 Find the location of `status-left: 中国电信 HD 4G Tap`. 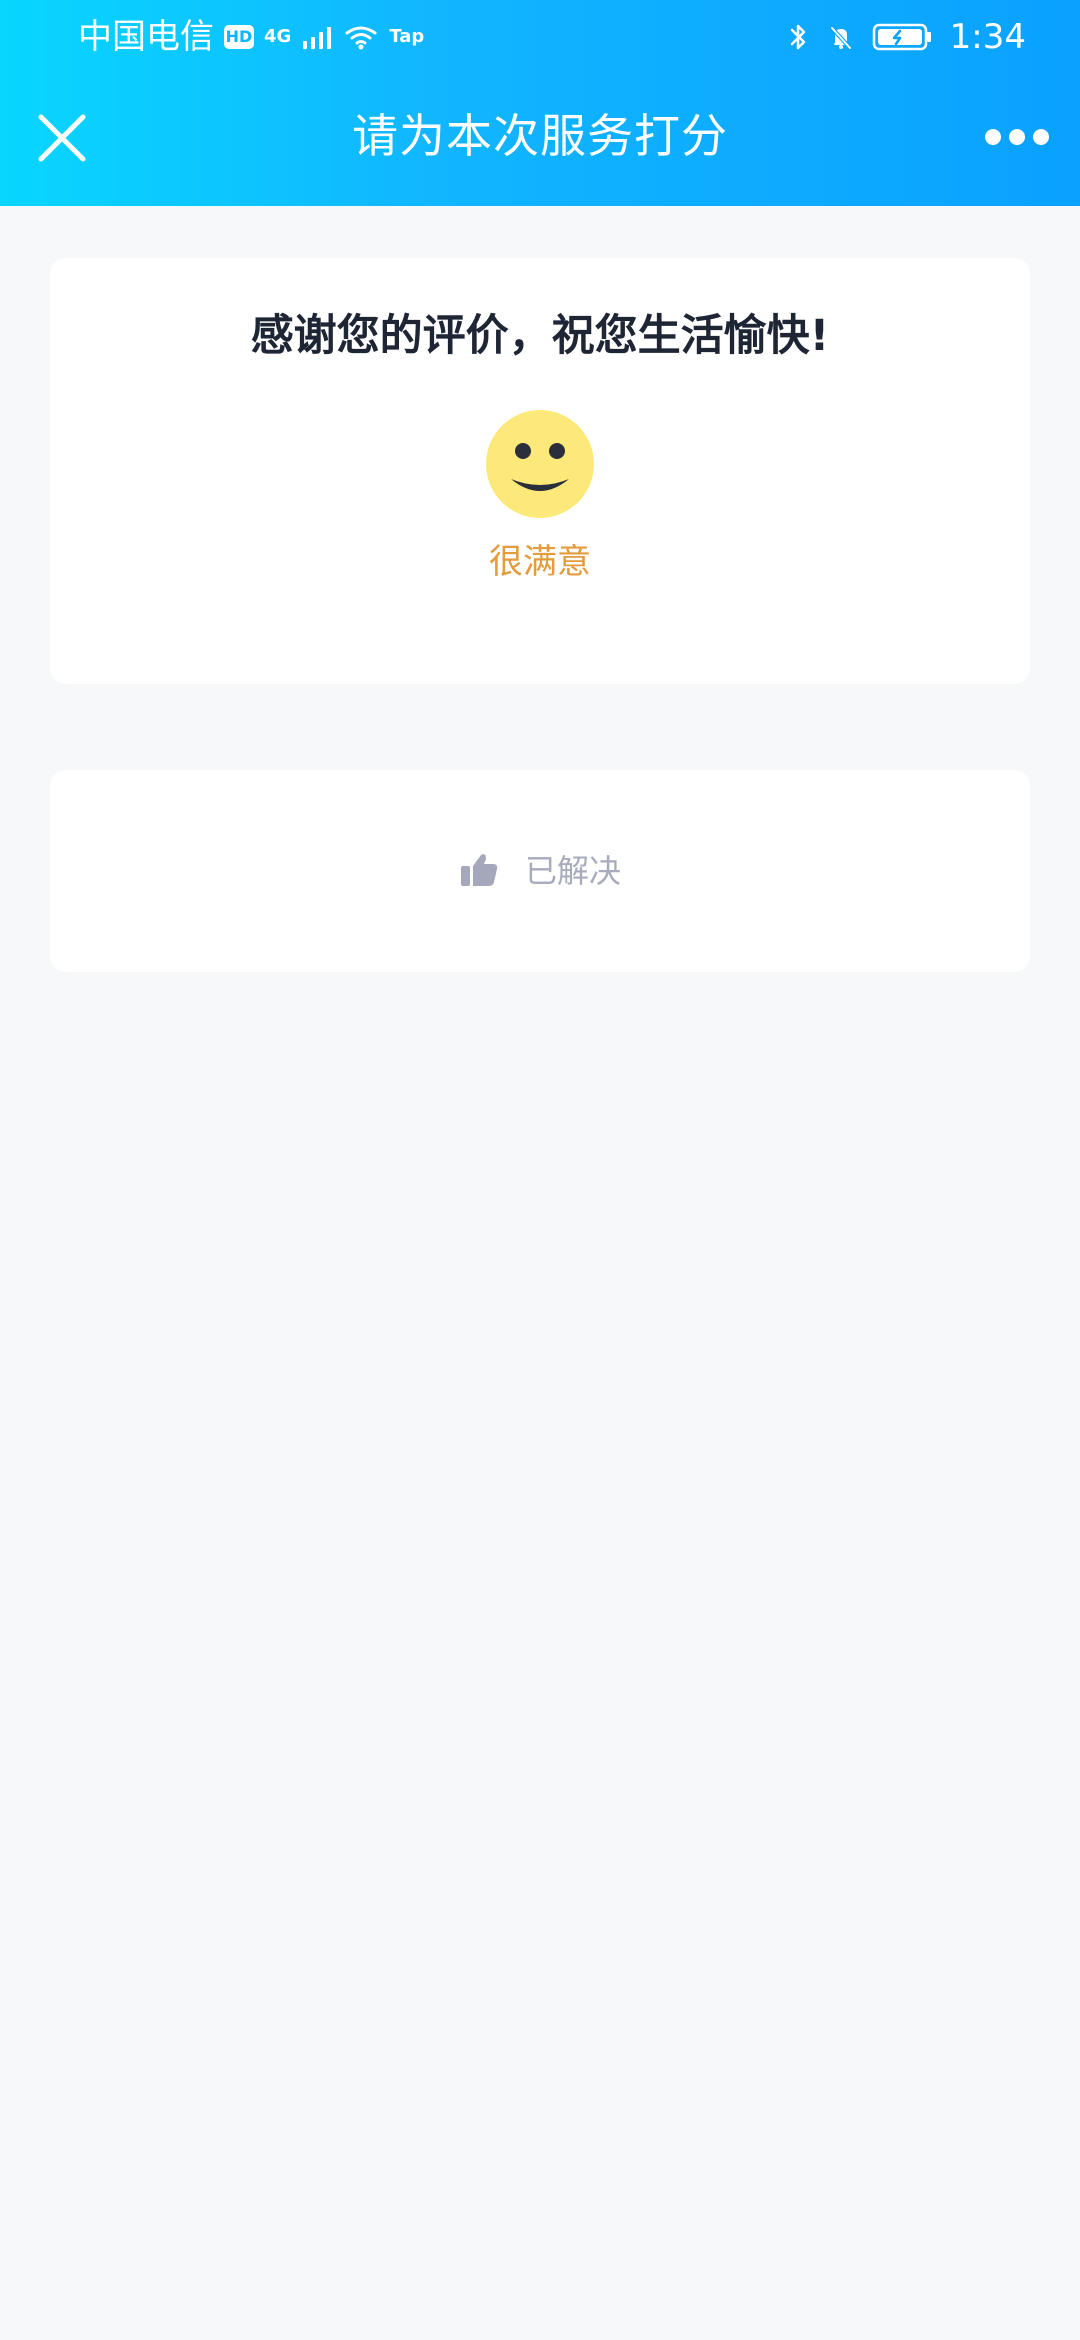

status-left: 中国电信 HD 4G Tap is located at coordinates (251, 37).